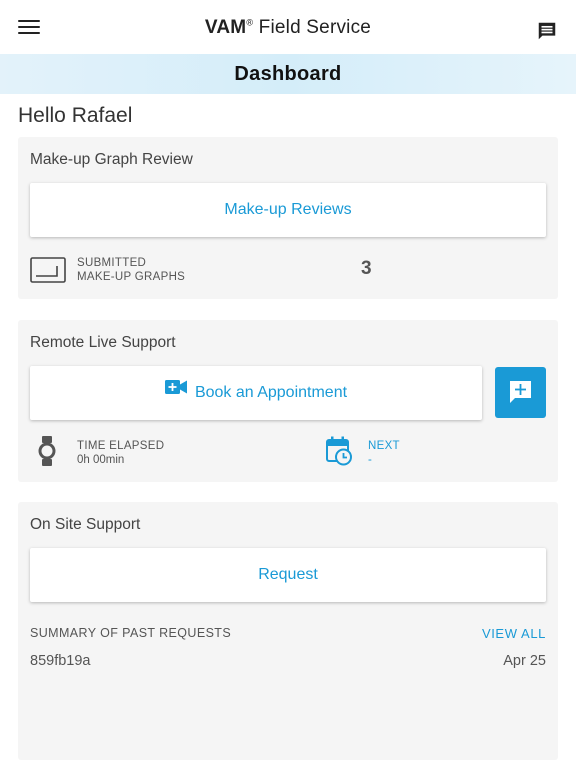 The image size is (576, 768). I want to click on next-label: NEXT, so click(384, 446).